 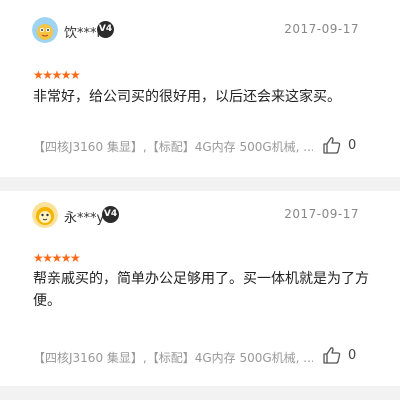 What do you see at coordinates (207, 216) in the screenshot?
I see `review-user-row: 永***y V4 2017-09-17` at bounding box center [207, 216].